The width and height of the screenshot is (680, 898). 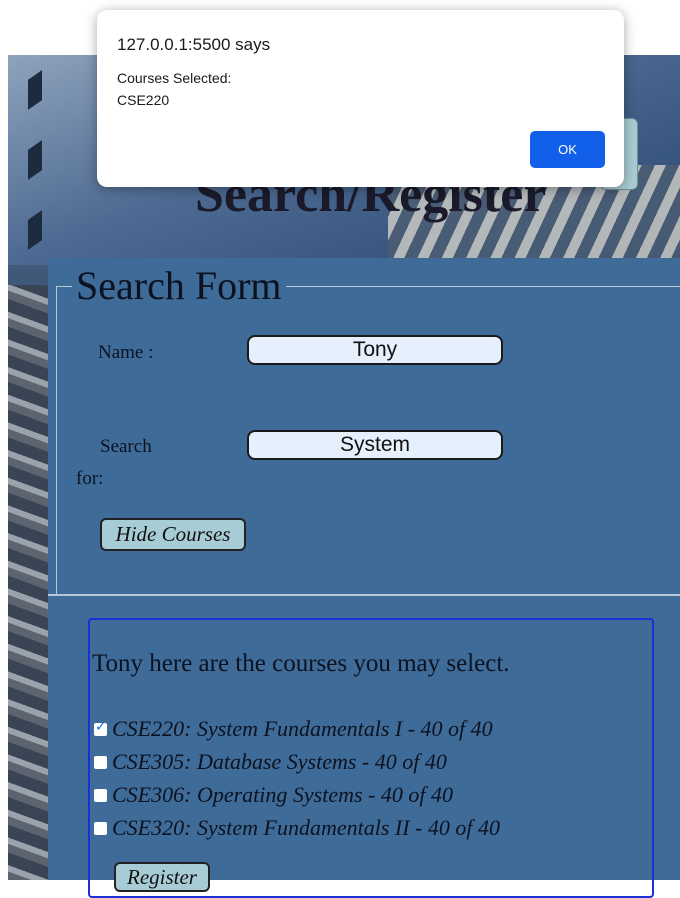 I want to click on register-button: Register, so click(x=162, y=877).